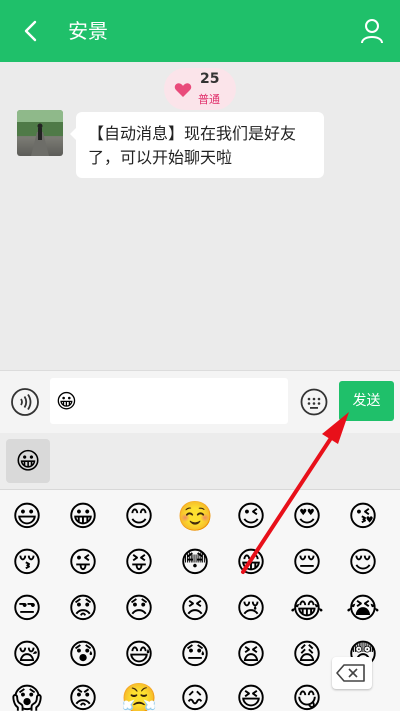 This screenshot has height=711, width=400. Describe the element at coordinates (251, 516) in the screenshot. I see `emoji-cell: 😉` at that location.